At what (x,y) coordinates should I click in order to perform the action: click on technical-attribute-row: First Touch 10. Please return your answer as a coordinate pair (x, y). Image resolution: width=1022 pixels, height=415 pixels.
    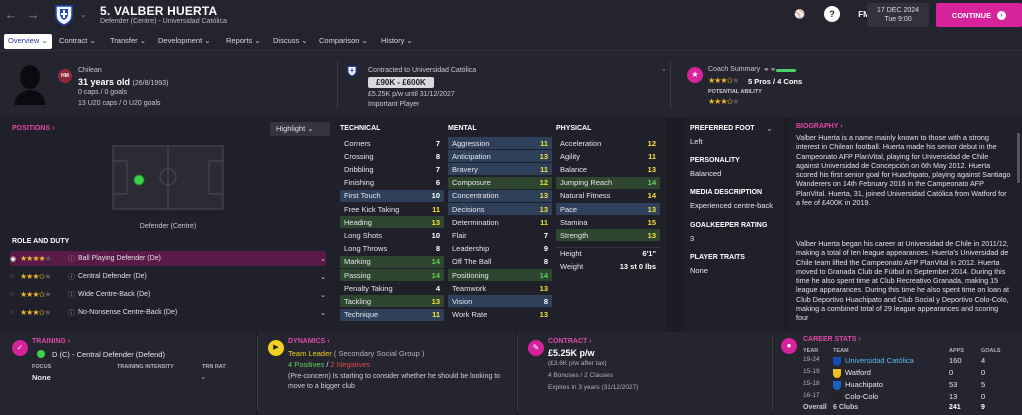
    Looking at the image, I should click on (392, 195).